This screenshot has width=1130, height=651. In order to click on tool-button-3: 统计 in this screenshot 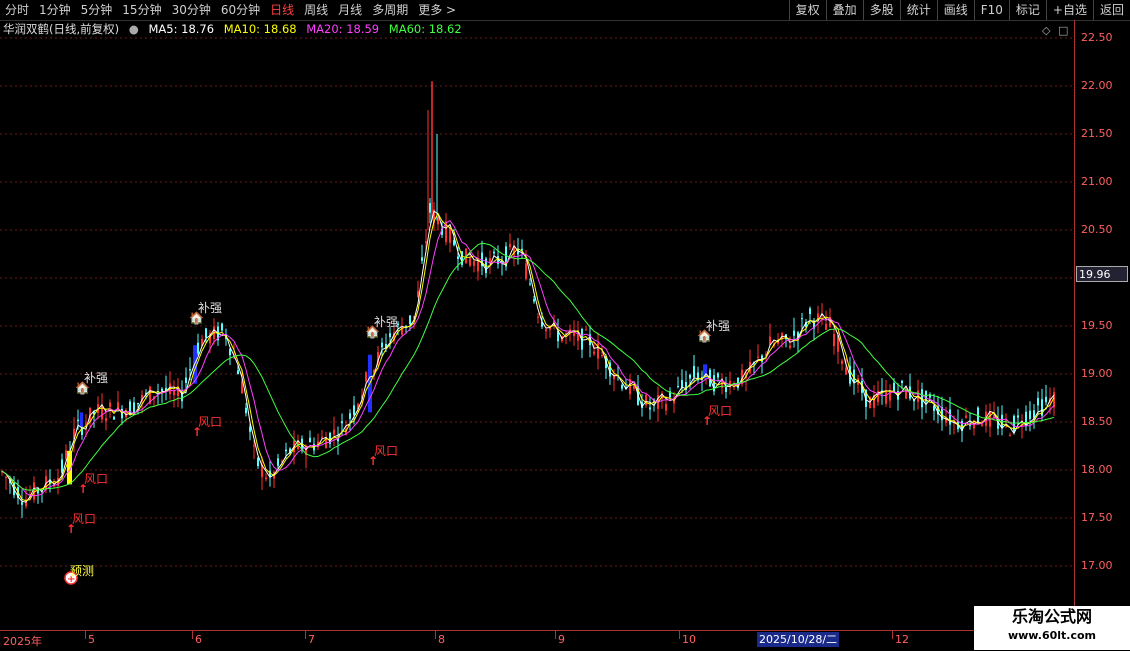, I will do `click(918, 10)`.